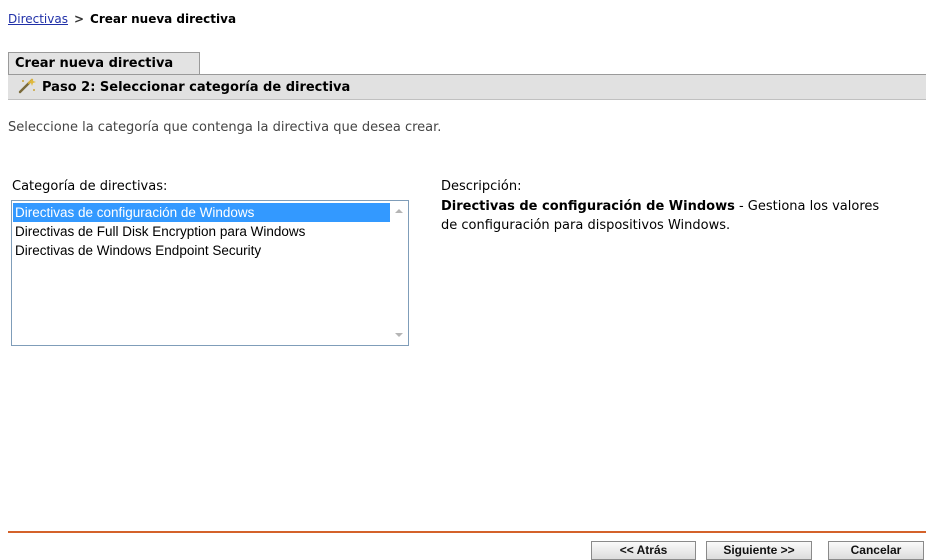  I want to click on category-item-endpoint-security: Directivas de Windows Endpoint Security, so click(201, 250).